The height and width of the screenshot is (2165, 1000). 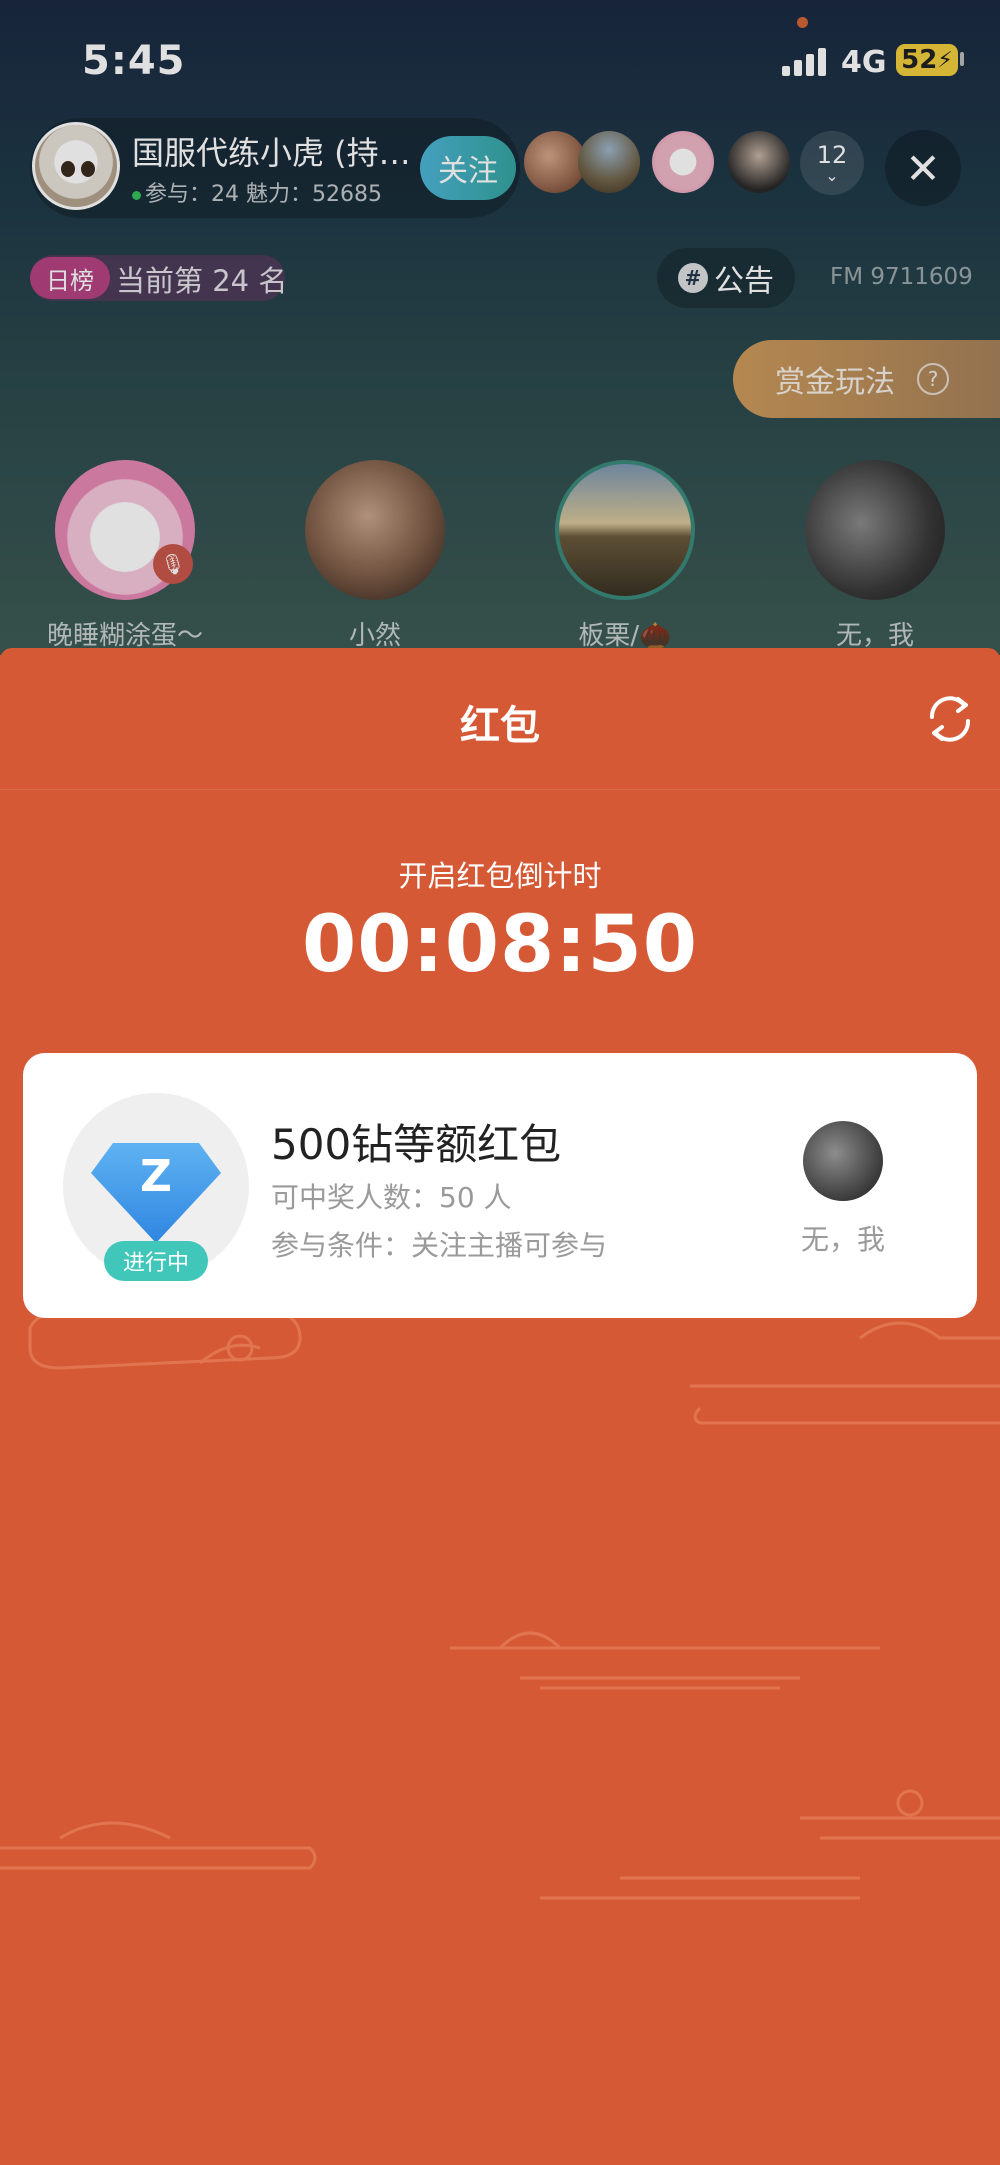 I want to click on rank-tag: 日榜, so click(x=70, y=278).